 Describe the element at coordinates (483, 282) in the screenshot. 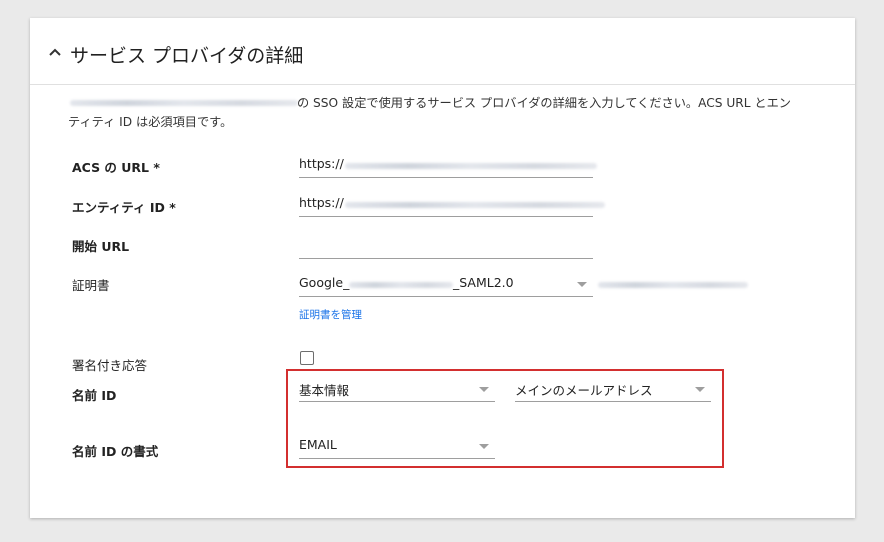

I see `certificate-value-suffix: _SAML2.0` at that location.